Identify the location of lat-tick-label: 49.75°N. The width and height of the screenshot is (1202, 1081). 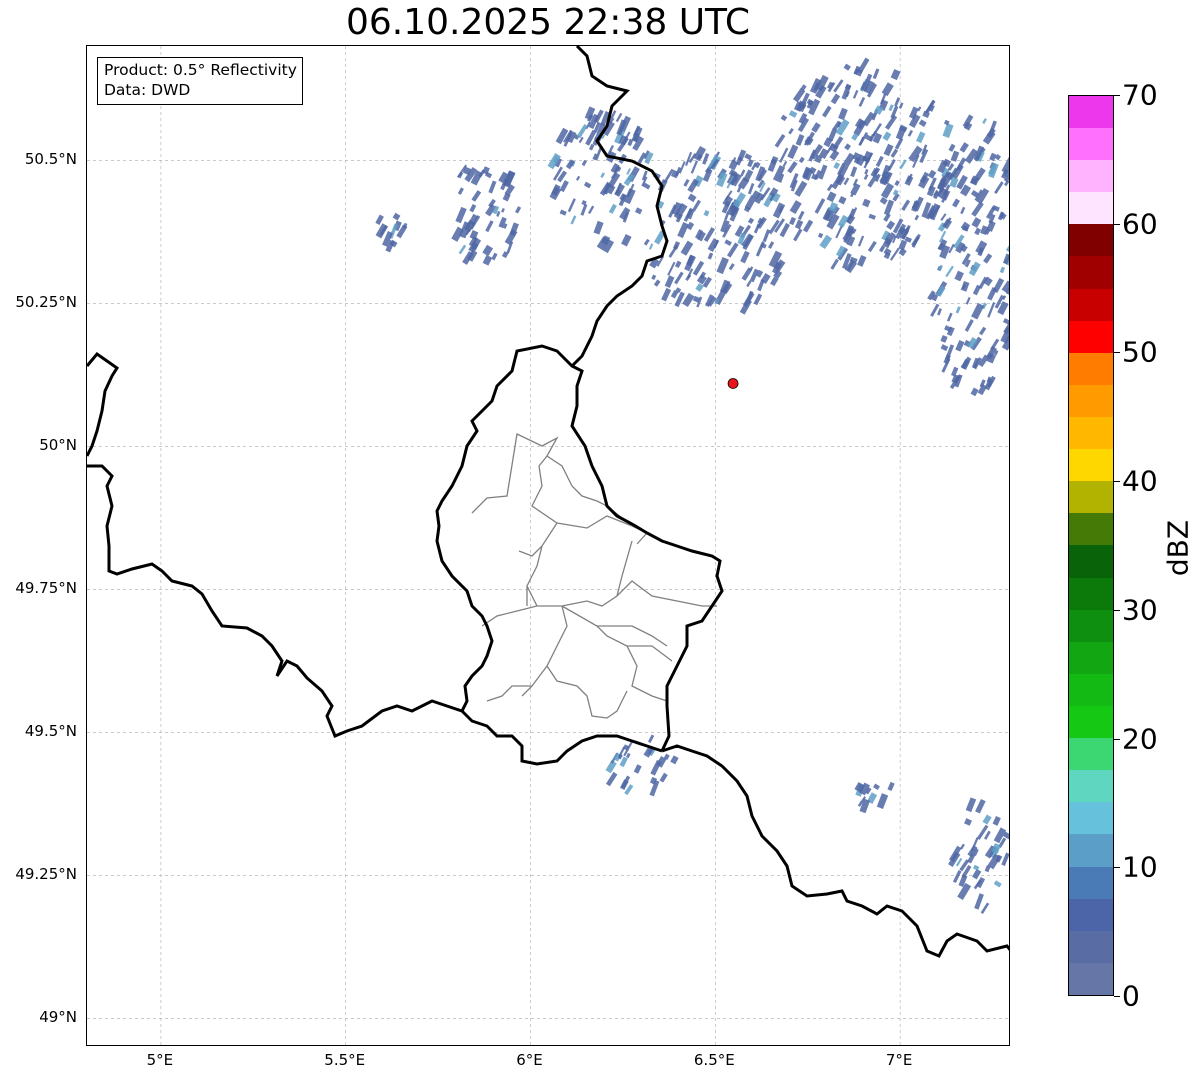
(46, 588).